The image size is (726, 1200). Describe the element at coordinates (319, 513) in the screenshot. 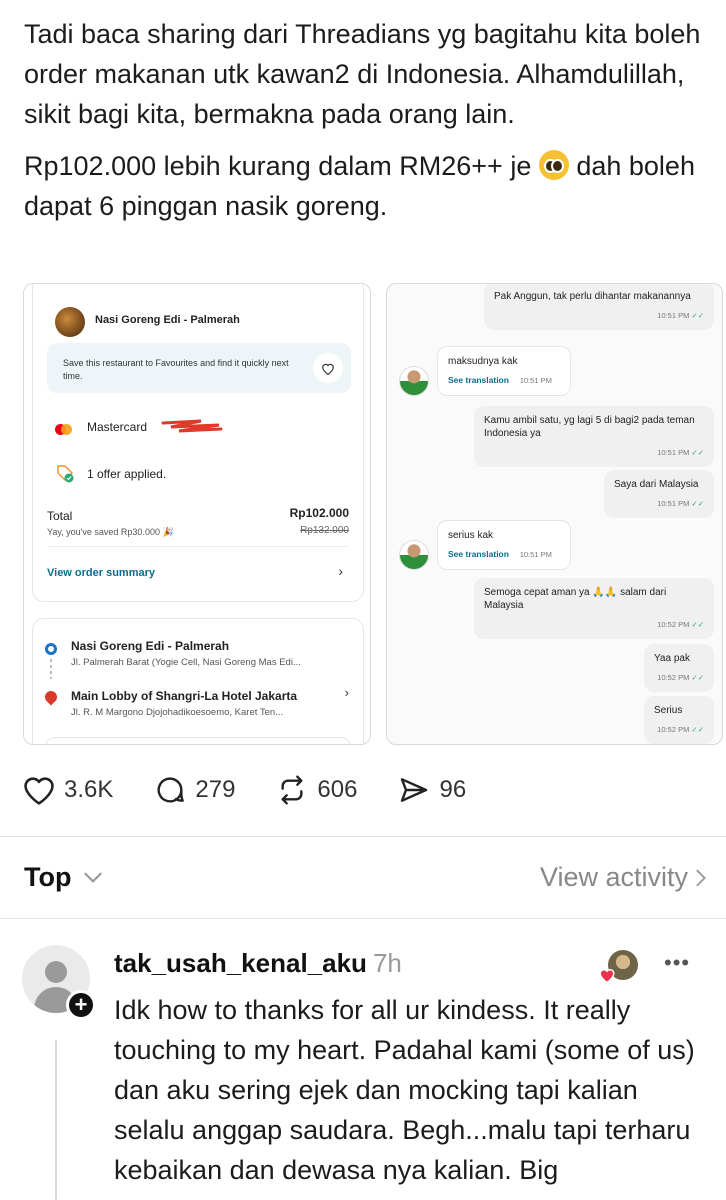

I see `total-amount: Rp102.000` at that location.